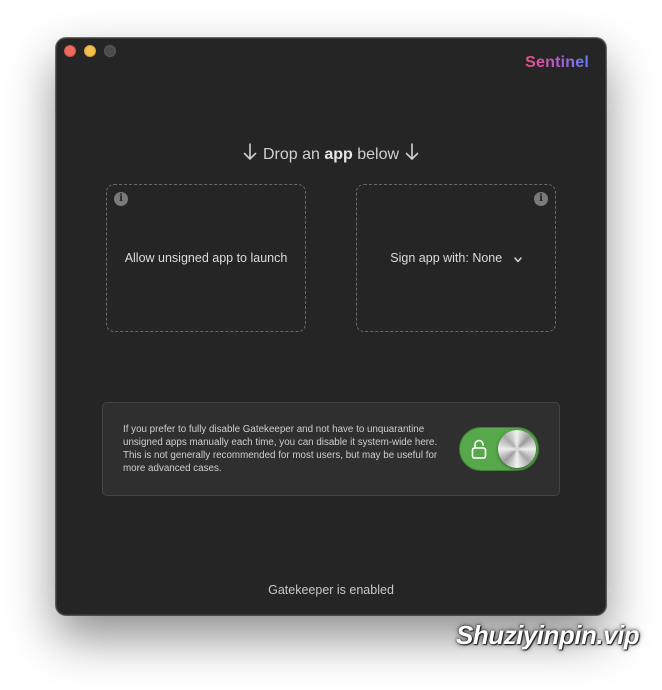 The image size is (662, 690). What do you see at coordinates (479, 451) in the screenshot?
I see `lock-open-icon` at bounding box center [479, 451].